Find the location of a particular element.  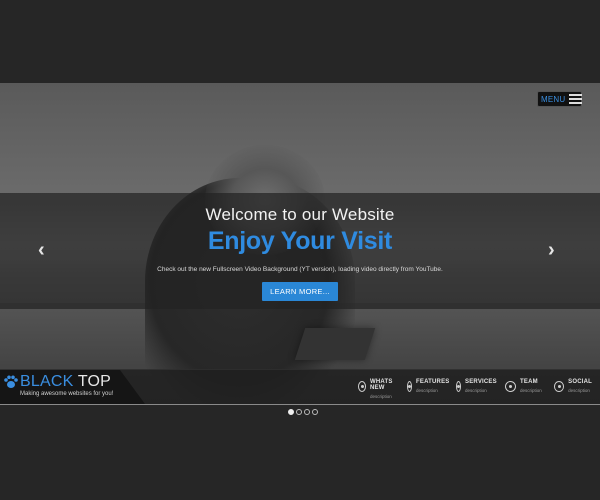

nav-item-title: SERVICES is located at coordinates (481, 382).